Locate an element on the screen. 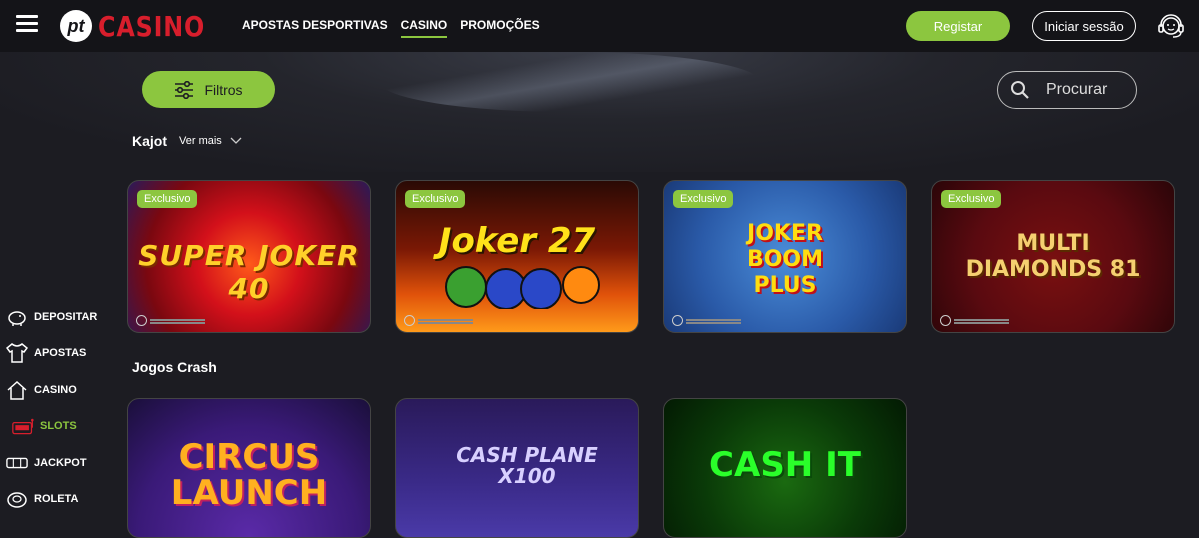 The image size is (1199, 538). section-header-kajot: Kajot Ver mais is located at coordinates (187, 141).